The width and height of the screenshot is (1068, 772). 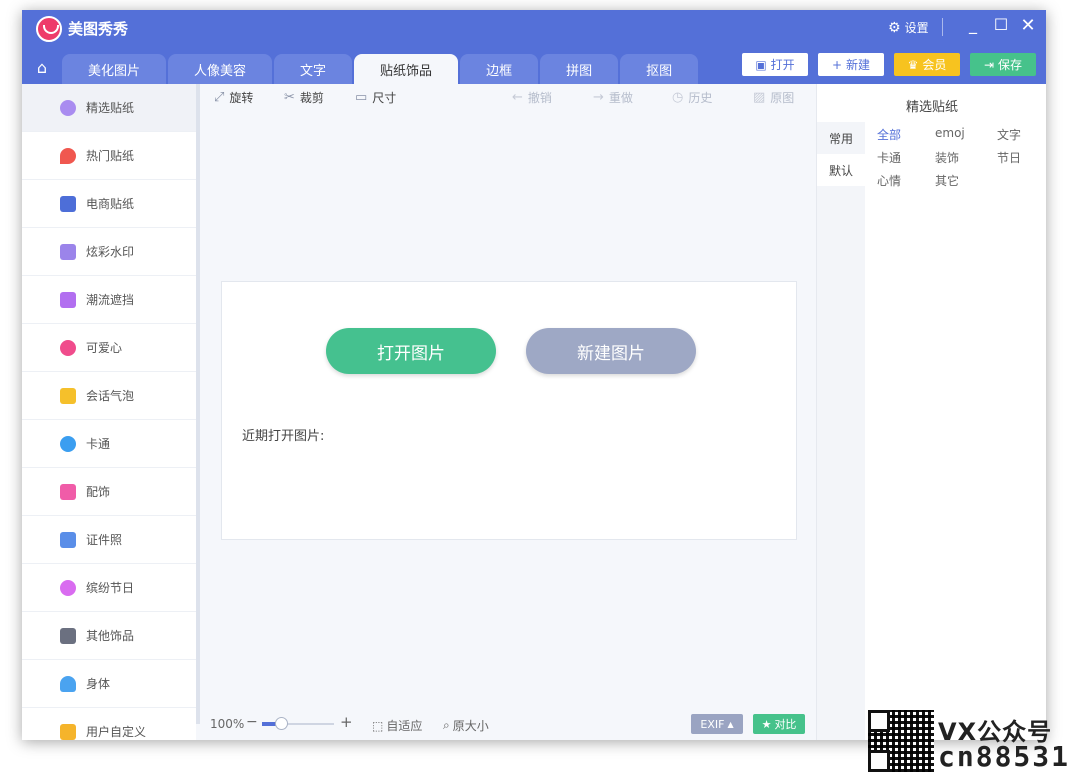 What do you see at coordinates (109, 396) in the screenshot?
I see `sidebar-item-bubble: 会话气泡` at bounding box center [109, 396].